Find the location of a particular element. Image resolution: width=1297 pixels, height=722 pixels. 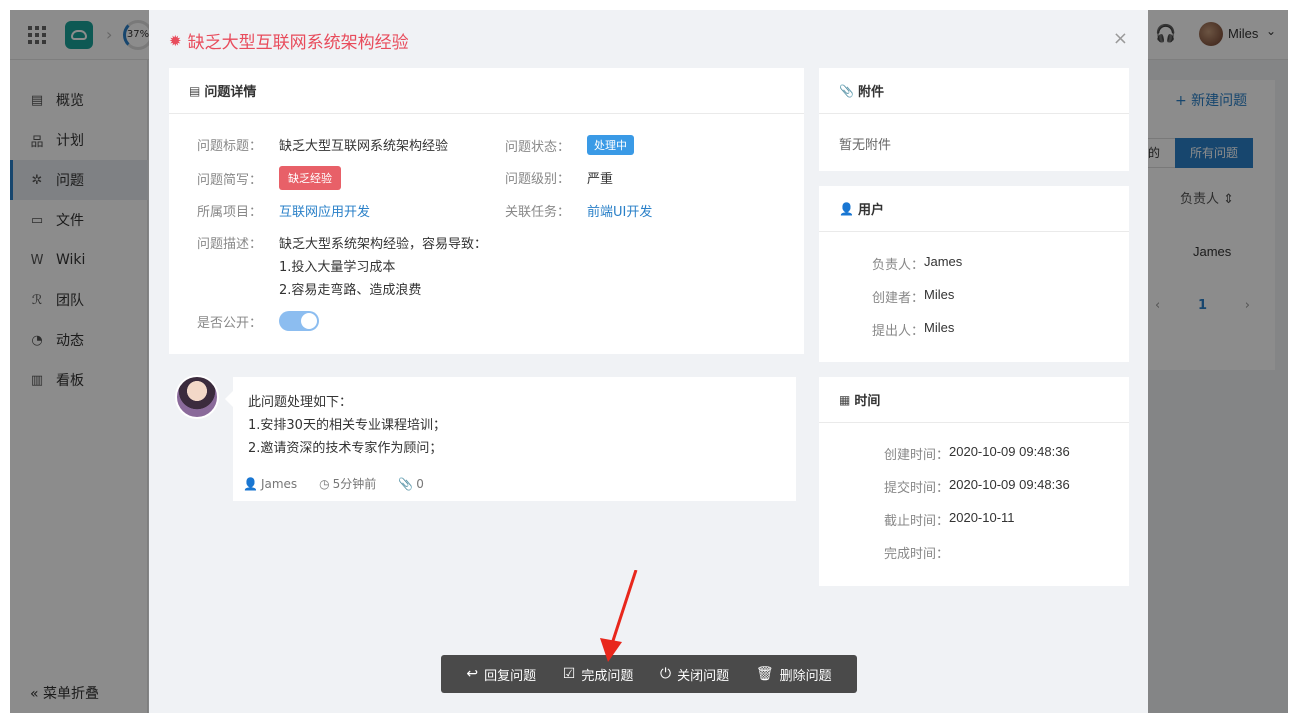

field-project: 所属项目： 互联网应用开发 is located at coordinates (283, 210).